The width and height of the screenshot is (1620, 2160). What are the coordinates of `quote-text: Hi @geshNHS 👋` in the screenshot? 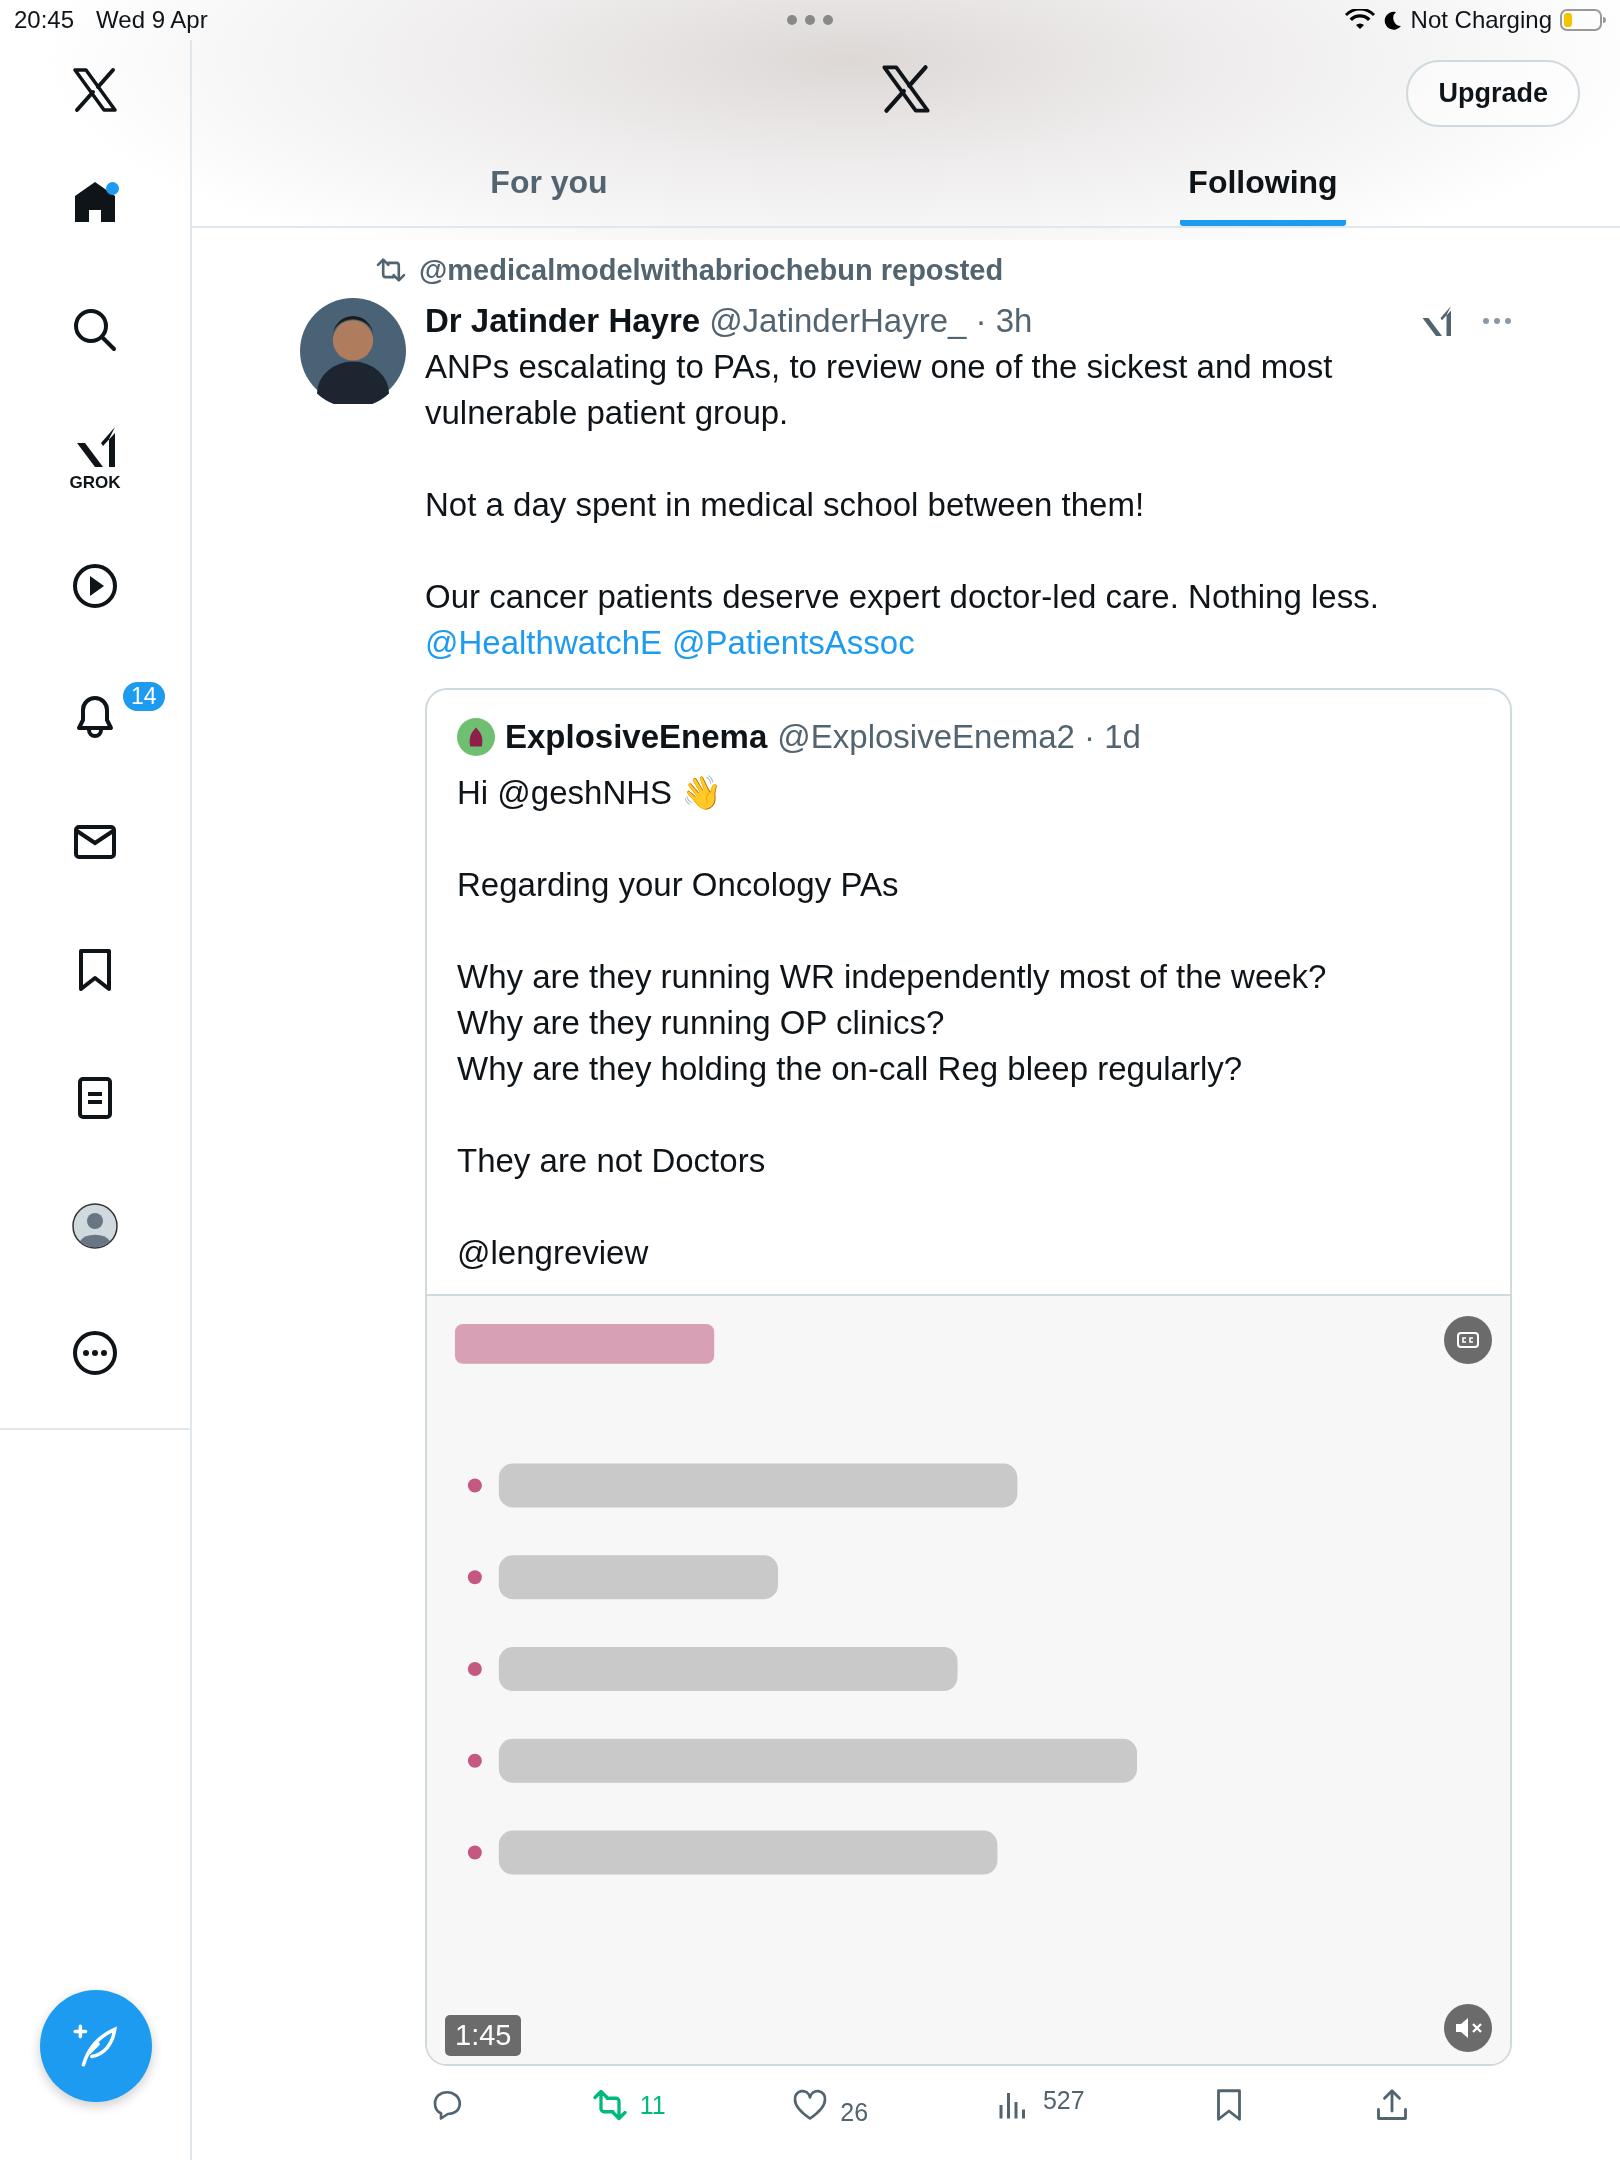 It's located at (590, 793).